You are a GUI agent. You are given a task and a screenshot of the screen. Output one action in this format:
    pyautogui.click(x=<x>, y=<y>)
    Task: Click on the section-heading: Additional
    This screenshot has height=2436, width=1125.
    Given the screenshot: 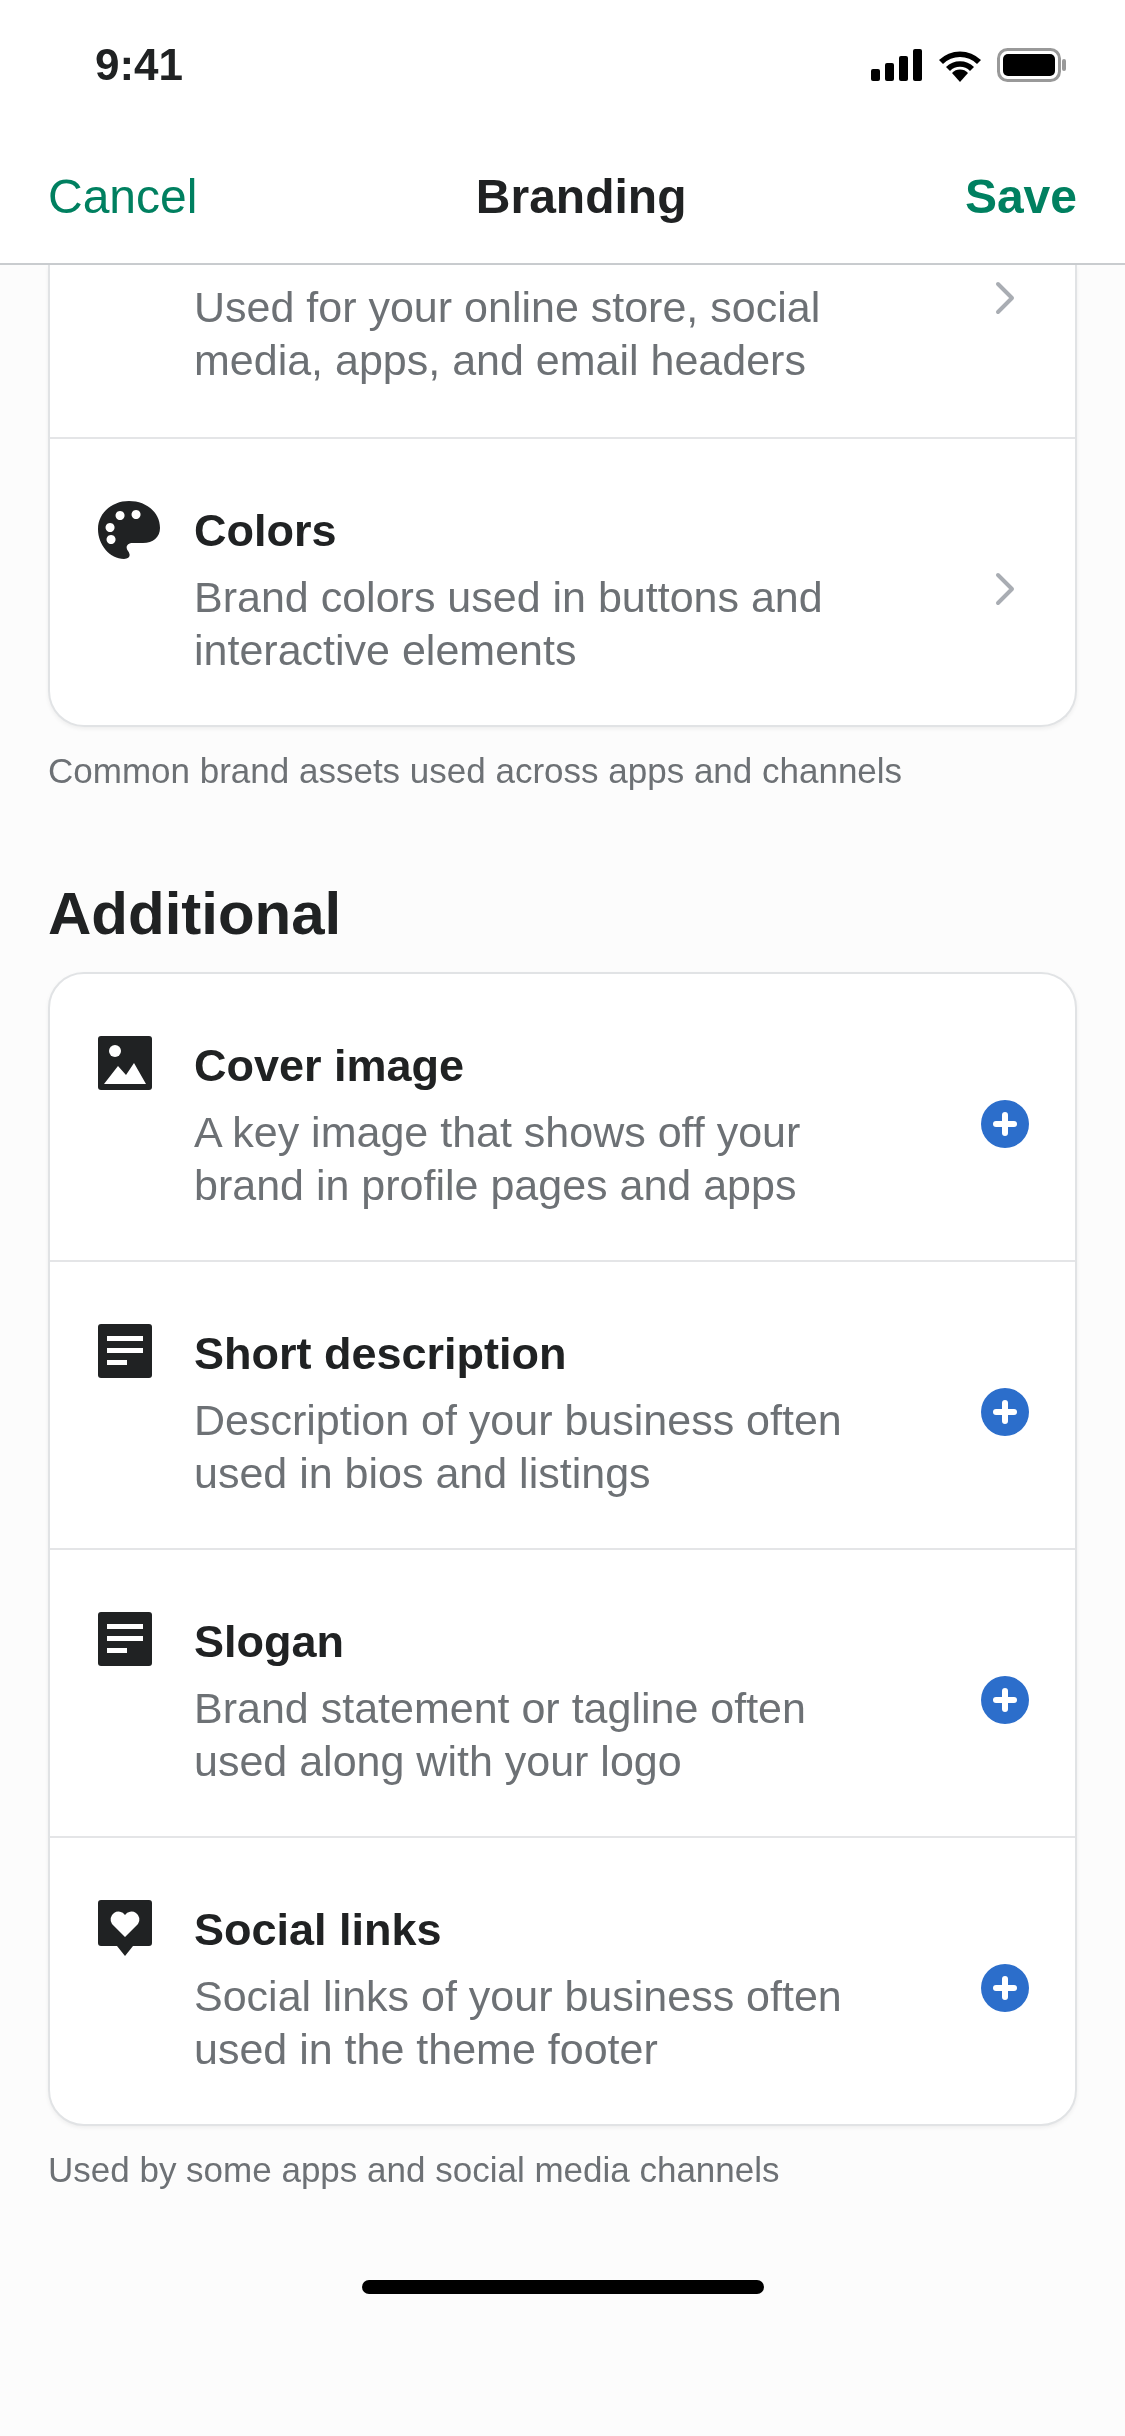 What is the action you would take?
    pyautogui.click(x=195, y=913)
    